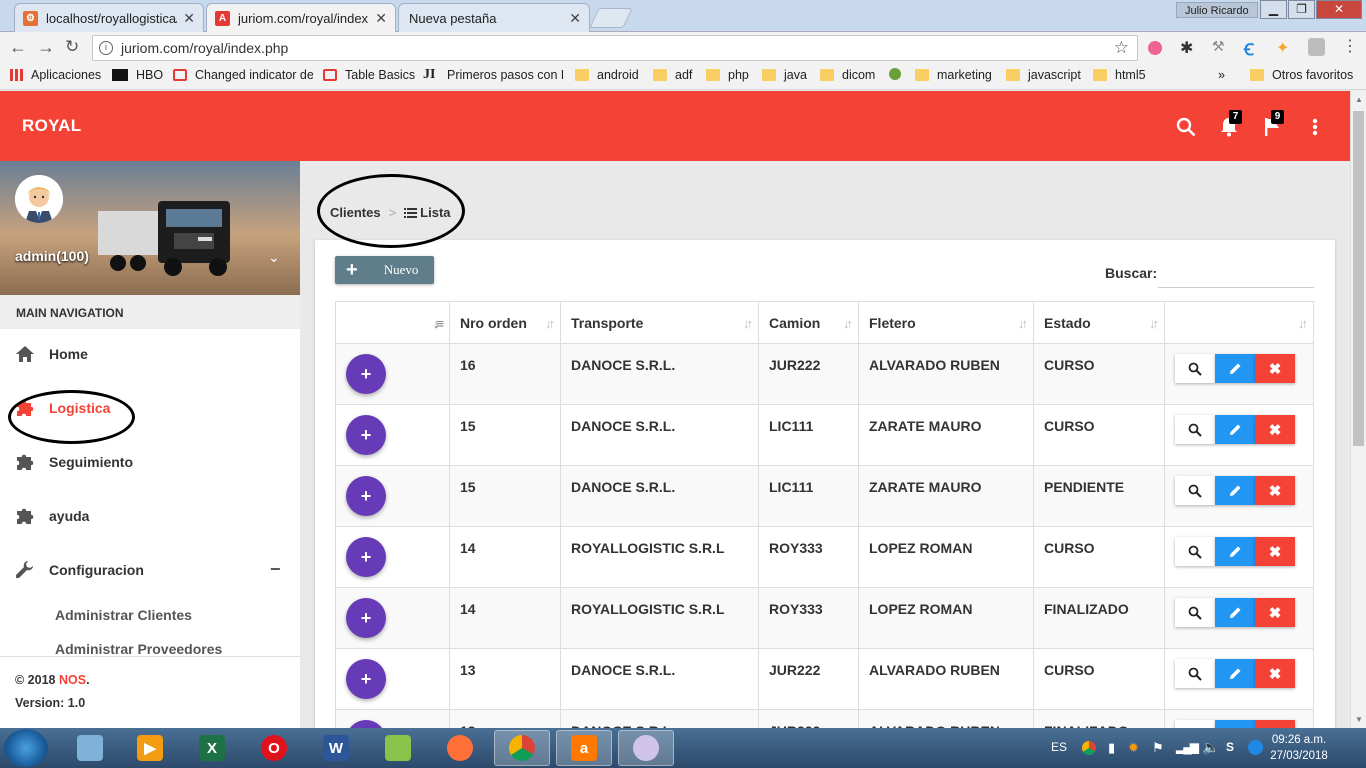 The height and width of the screenshot is (768, 1366). What do you see at coordinates (1236, 273) in the screenshot?
I see `search-input` at bounding box center [1236, 273].